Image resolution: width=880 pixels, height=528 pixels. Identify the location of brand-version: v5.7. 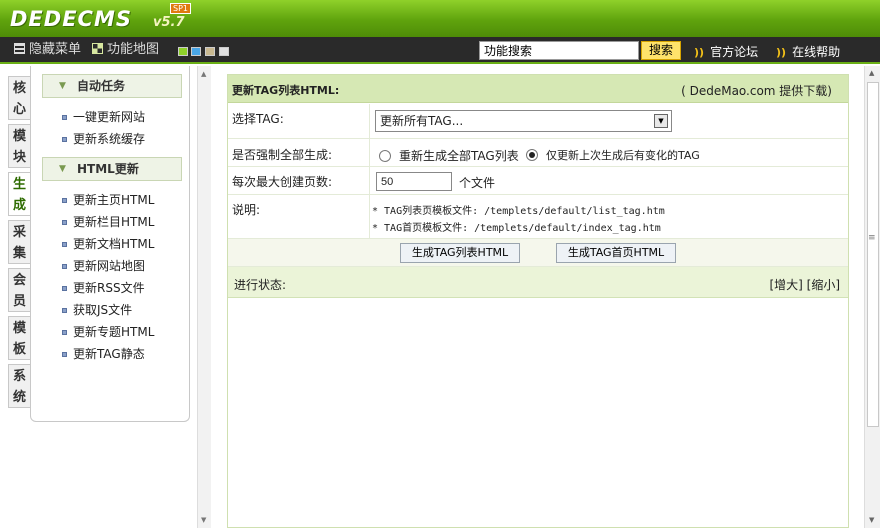
(169, 22).